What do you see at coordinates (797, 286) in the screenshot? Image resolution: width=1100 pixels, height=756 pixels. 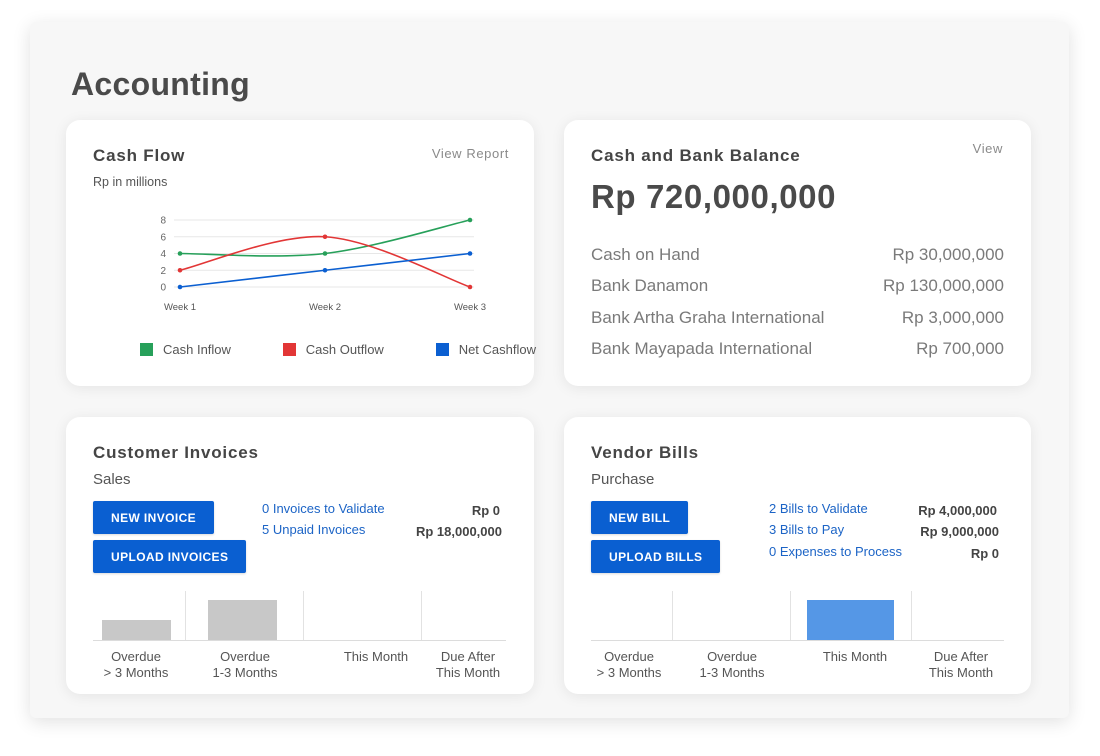 I see `bank-row-bank-danamon: Bank Danamon Rp 130,000,000` at bounding box center [797, 286].